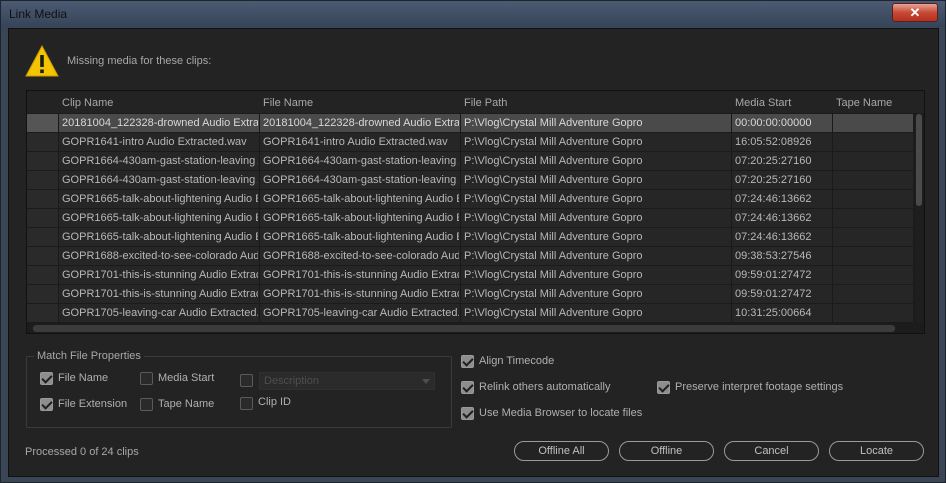 Image resolution: width=946 pixels, height=483 pixels. Describe the element at coordinates (347, 381) in the screenshot. I see `description-dropdown: Description` at that location.